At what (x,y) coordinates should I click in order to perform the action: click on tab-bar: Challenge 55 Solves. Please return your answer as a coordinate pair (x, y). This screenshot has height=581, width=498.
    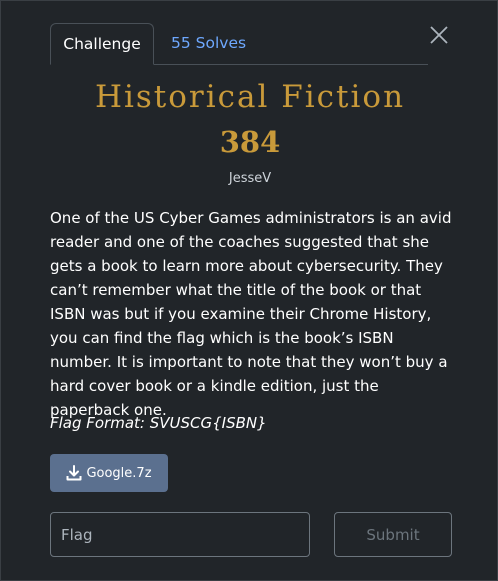
    Looking at the image, I should click on (239, 44).